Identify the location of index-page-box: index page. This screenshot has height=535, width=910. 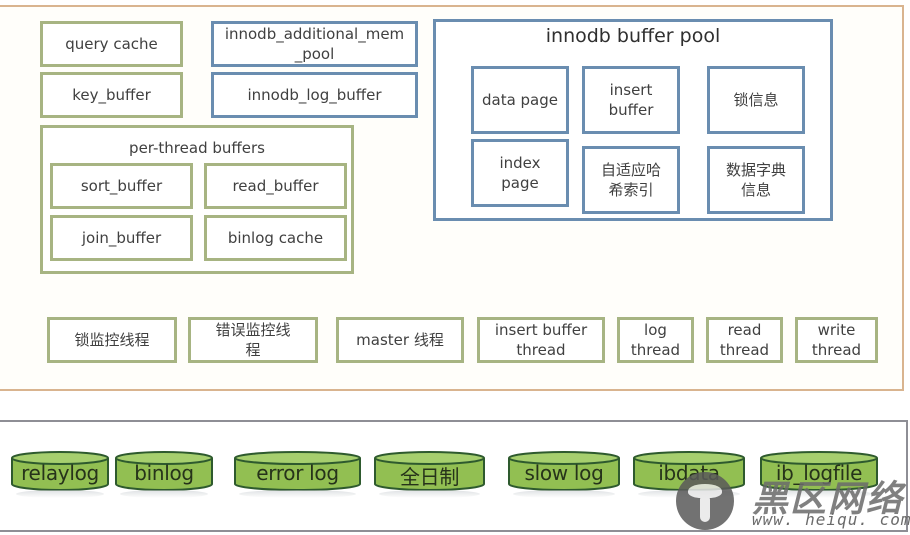
(520, 173).